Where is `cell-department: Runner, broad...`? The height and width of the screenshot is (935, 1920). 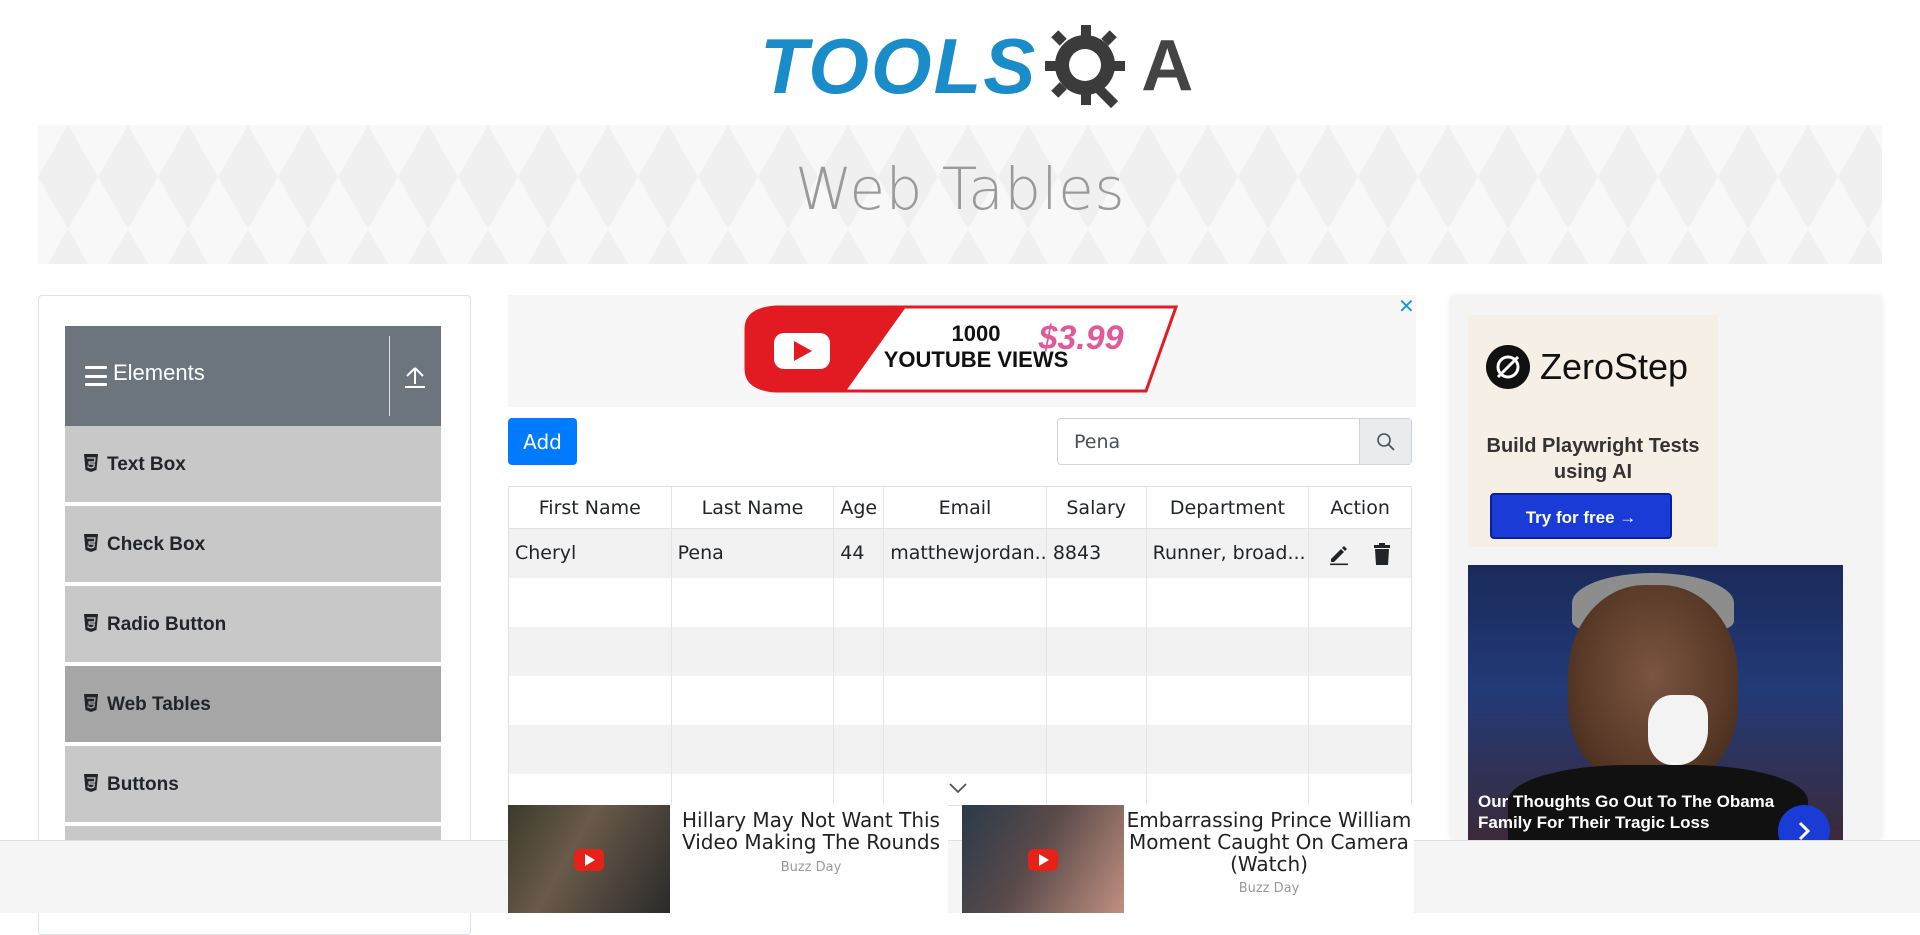
cell-department: Runner, broad... is located at coordinates (1228, 553).